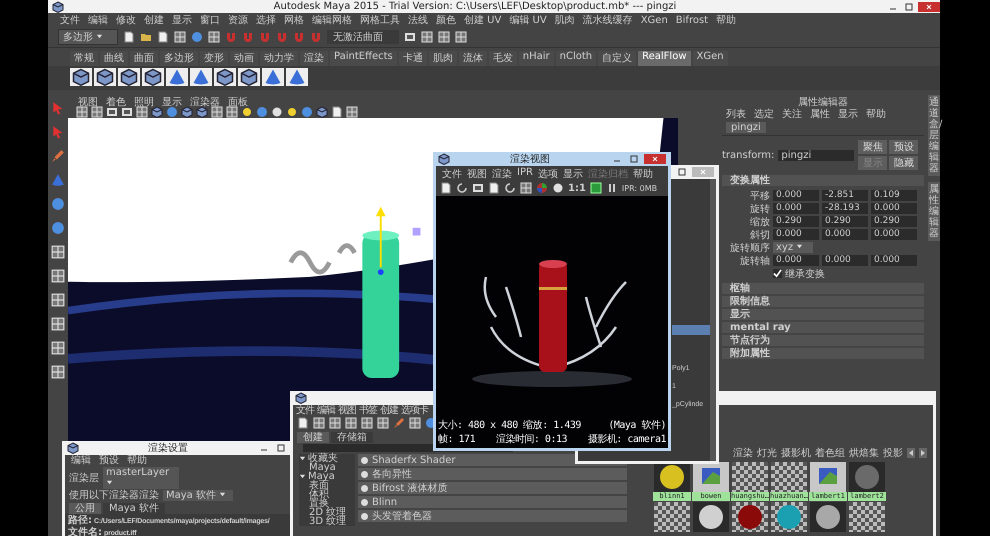 The height and width of the screenshot is (536, 990). Describe the element at coordinates (321, 476) in the screenshot. I see `tree-item: Maya` at that location.